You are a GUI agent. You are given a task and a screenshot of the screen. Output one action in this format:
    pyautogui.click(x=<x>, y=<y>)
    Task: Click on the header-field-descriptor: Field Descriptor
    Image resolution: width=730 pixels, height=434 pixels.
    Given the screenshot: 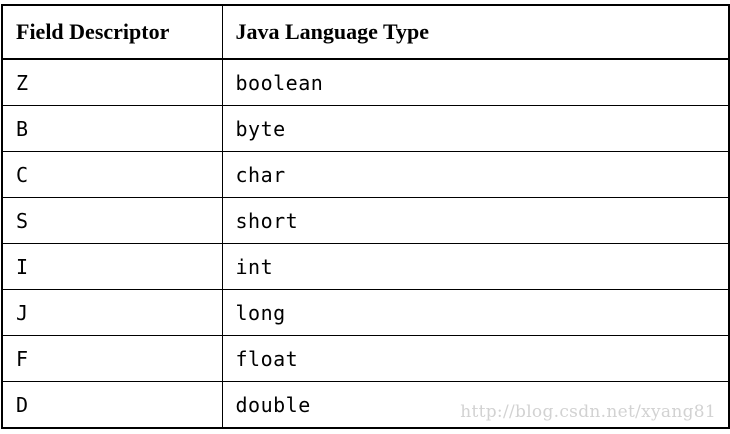 What is the action you would take?
    pyautogui.click(x=112, y=32)
    